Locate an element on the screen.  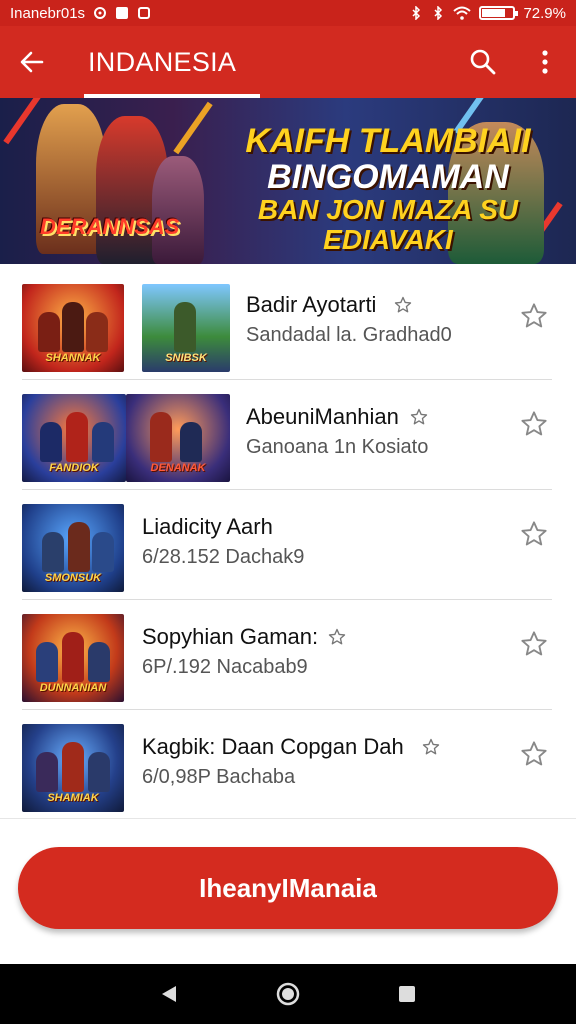
game-subtitle: Sandadal la. Gradhad0 is located at coordinates (349, 335).